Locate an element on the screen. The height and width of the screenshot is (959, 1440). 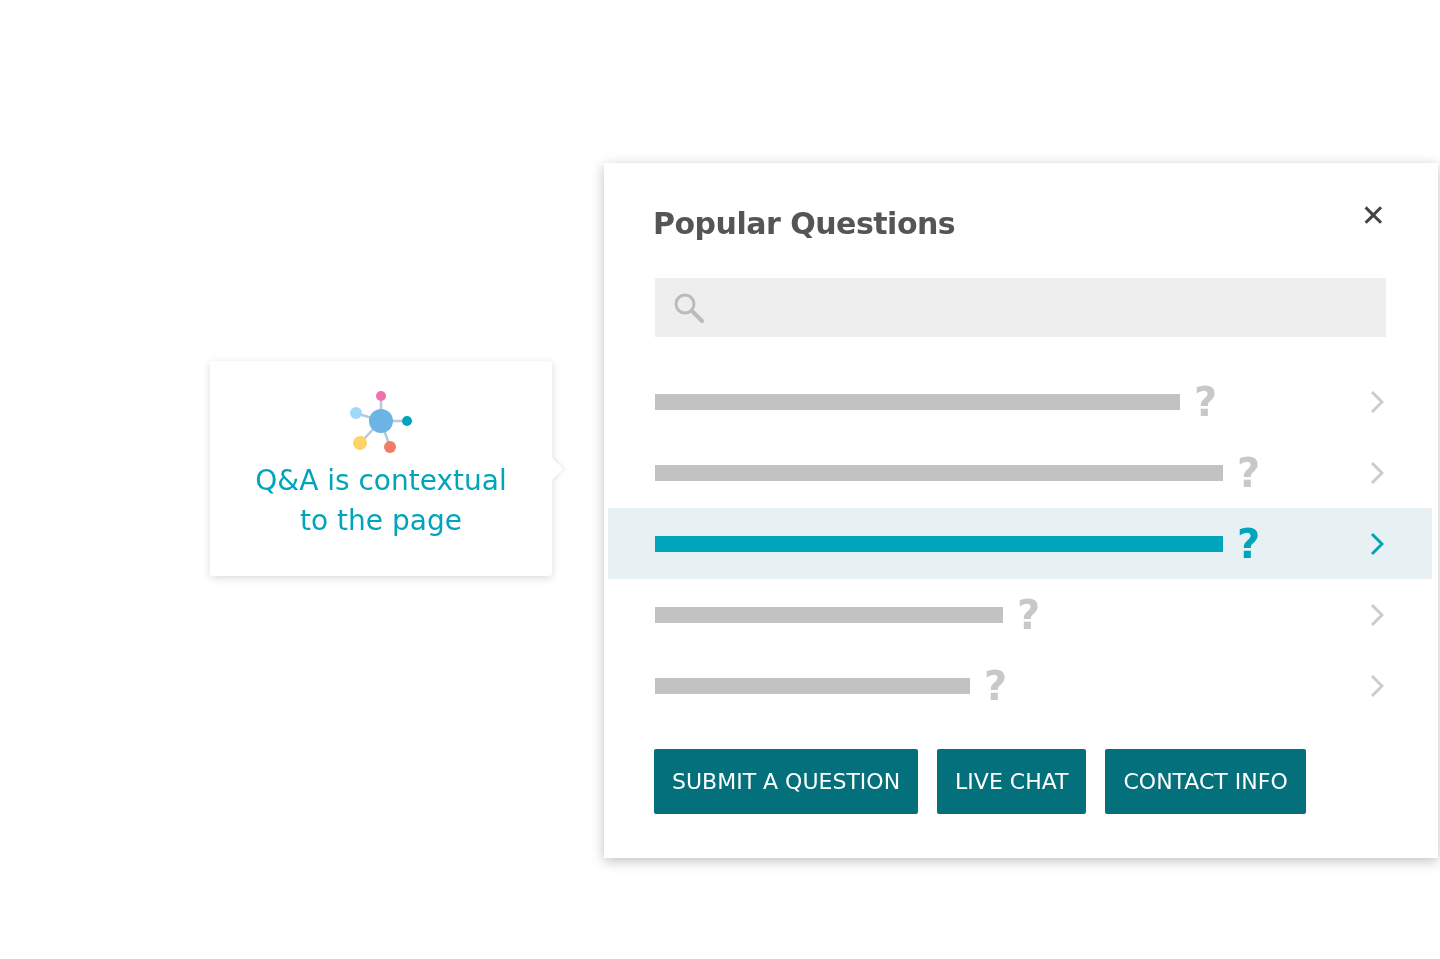
action-button: LIVE CHAT is located at coordinates (1012, 781).